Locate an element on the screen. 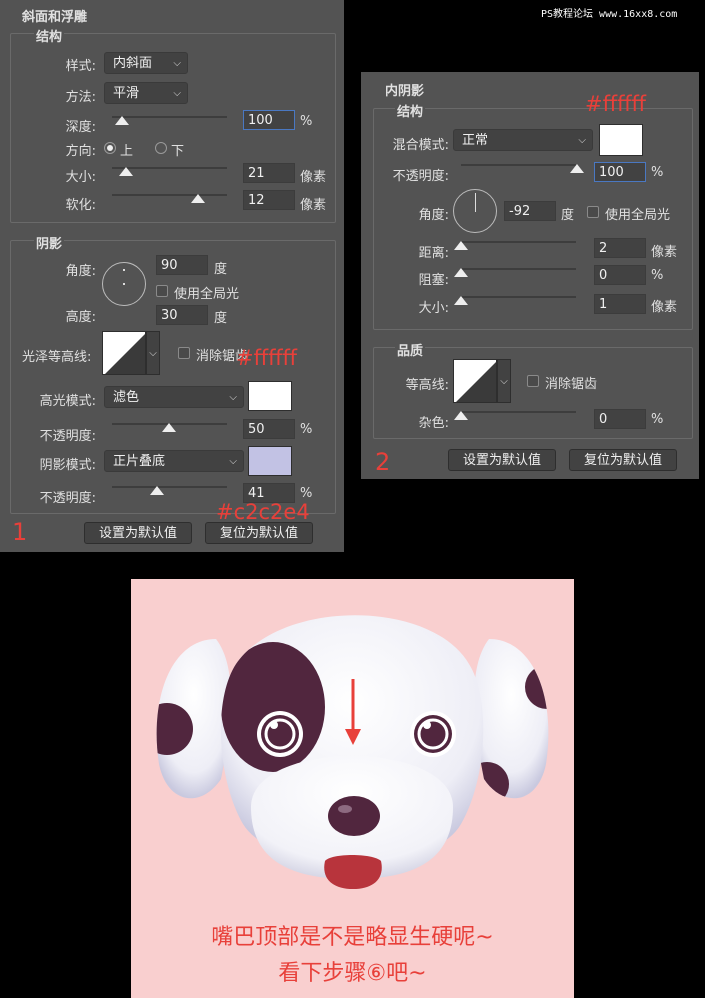 Image resolution: width=705 pixels, height=998 pixels. gloss-contour-label: 光泽等高线: is located at coordinates (57, 357).